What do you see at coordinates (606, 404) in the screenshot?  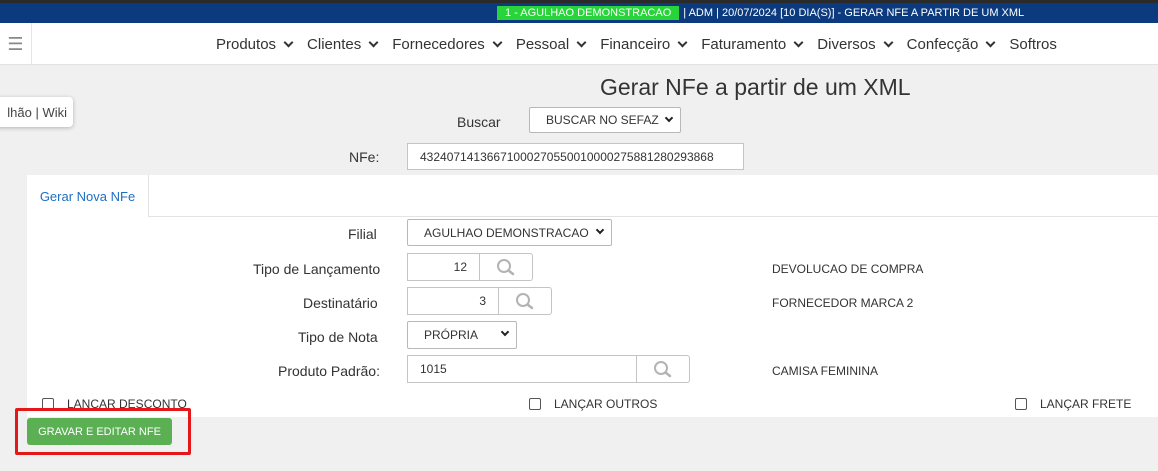 I see `checkbox-label: LANÇAR OUTROS` at bounding box center [606, 404].